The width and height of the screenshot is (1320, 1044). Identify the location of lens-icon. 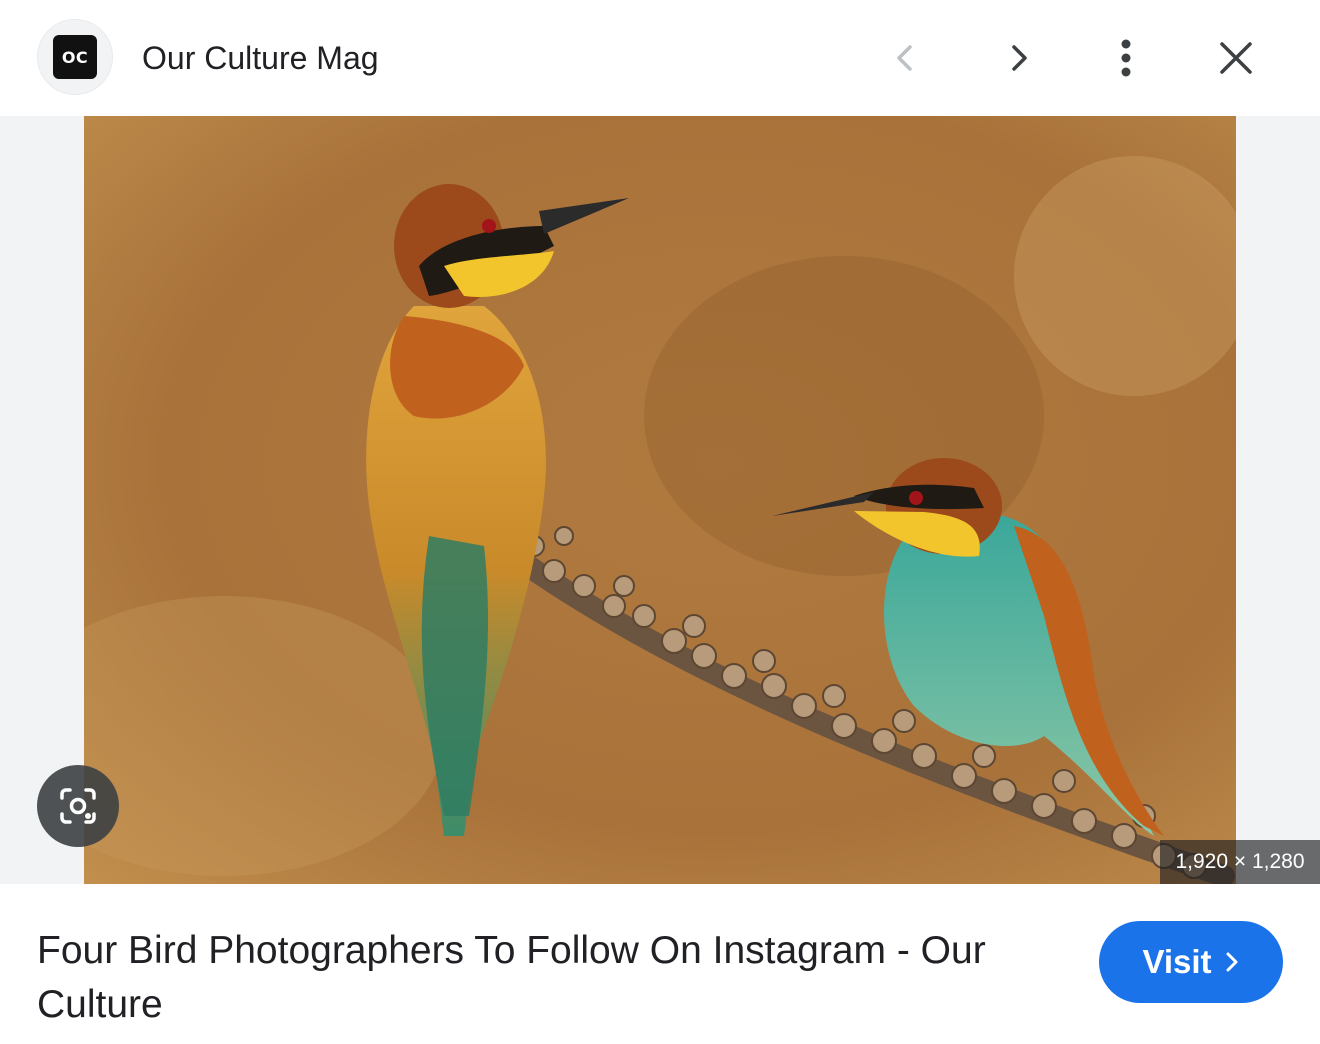
(78, 806).